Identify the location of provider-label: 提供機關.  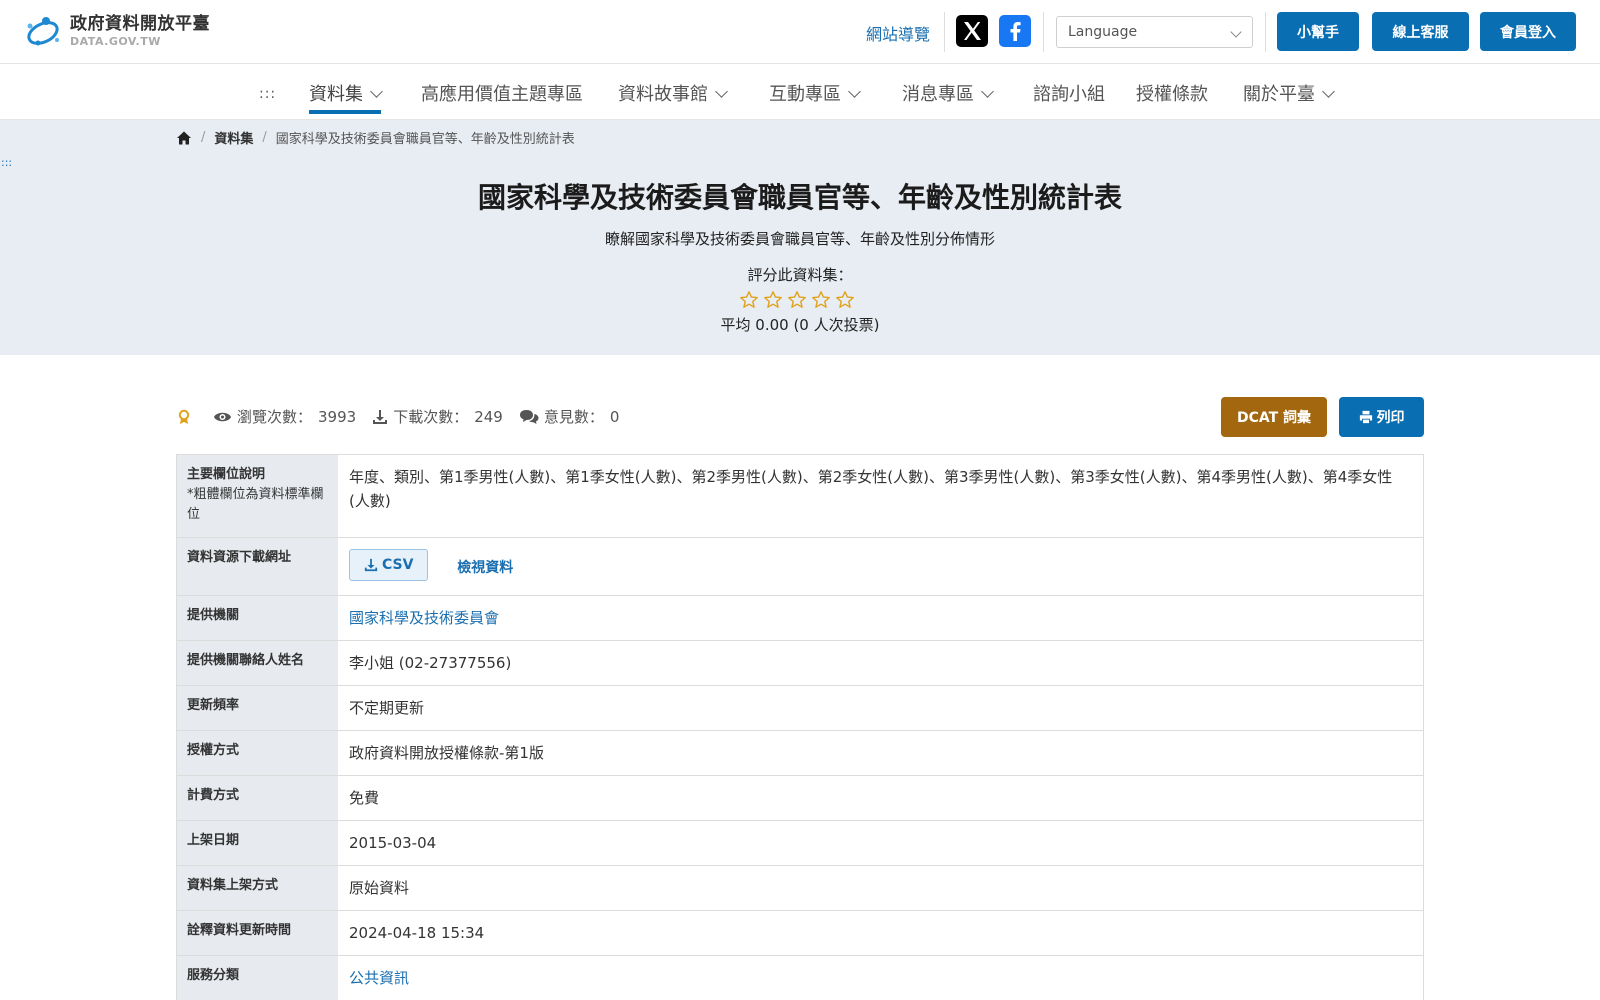
(257, 618).